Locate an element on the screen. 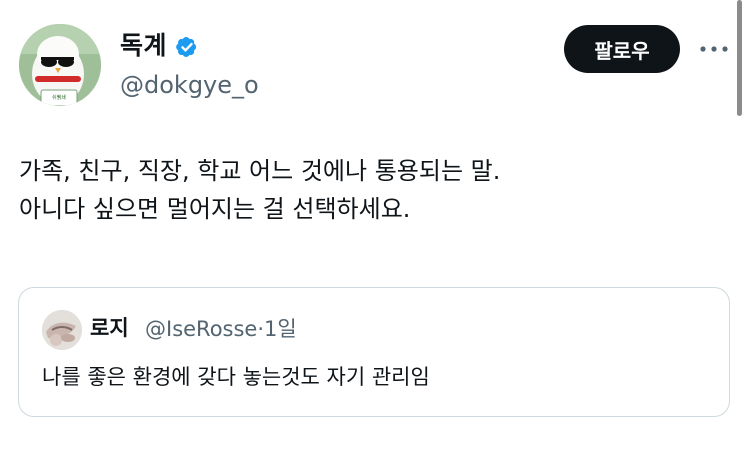 Image resolution: width=750 pixels, height=450 pixels. quoted-author-name: 로지 is located at coordinates (109, 328).